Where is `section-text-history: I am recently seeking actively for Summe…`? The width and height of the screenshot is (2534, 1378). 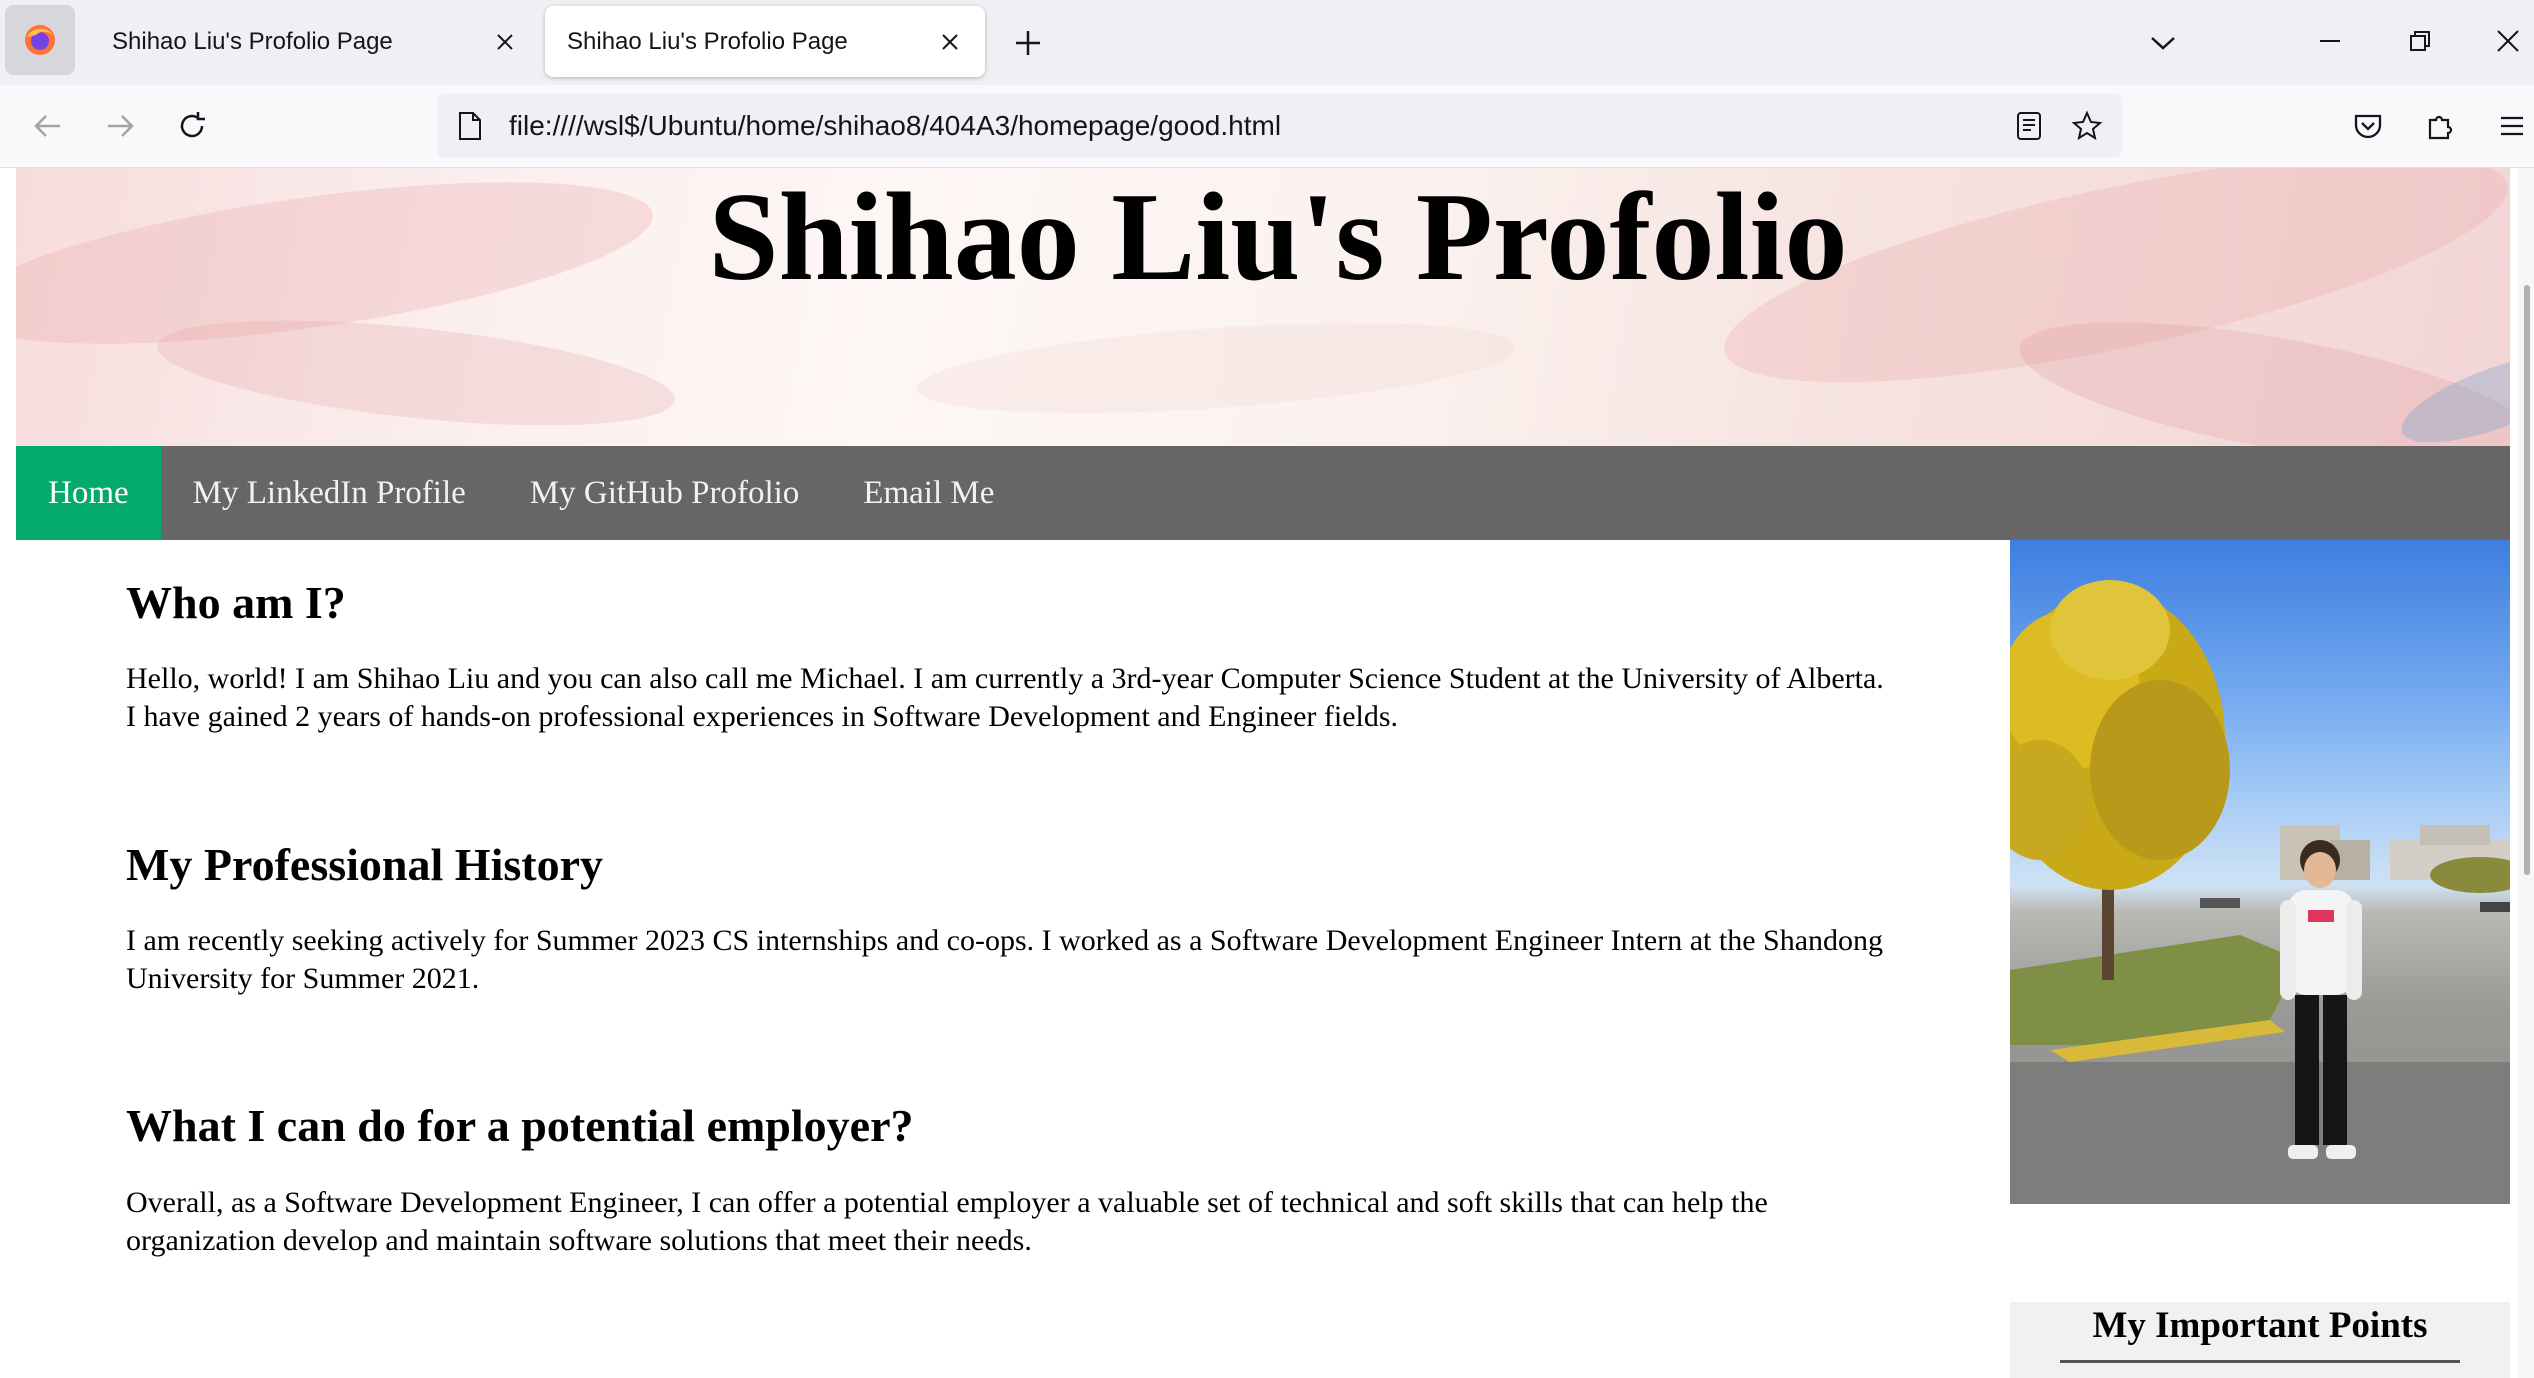
section-text-history: I am recently seeking actively for Summe… is located at coordinates (1005, 959).